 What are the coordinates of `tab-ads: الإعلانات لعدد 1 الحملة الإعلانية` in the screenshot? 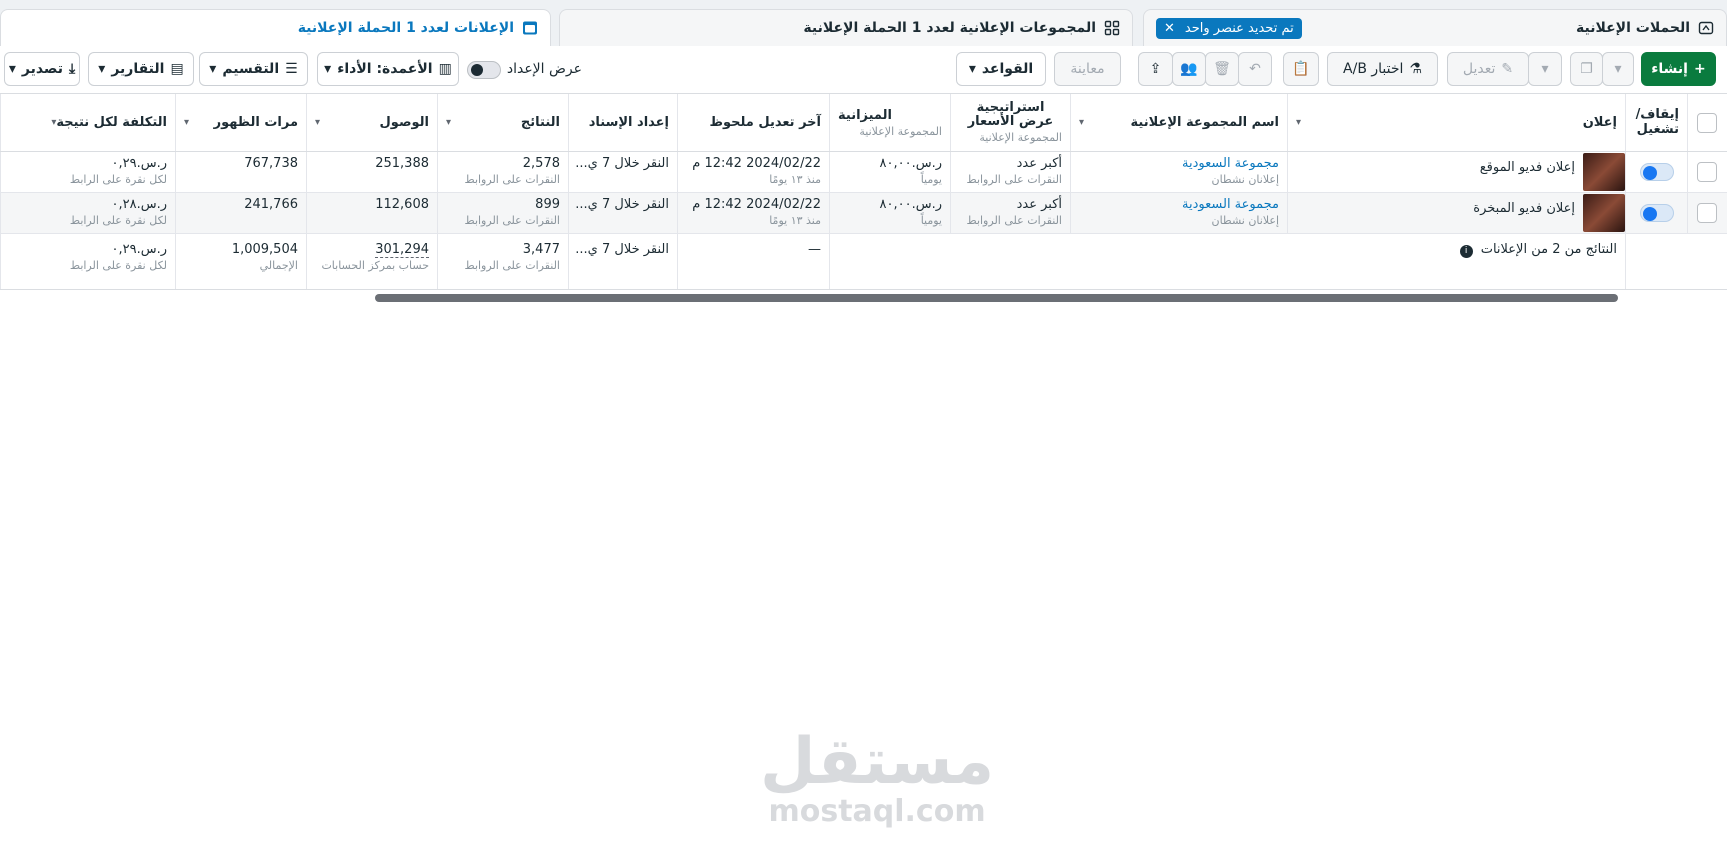 It's located at (275, 27).